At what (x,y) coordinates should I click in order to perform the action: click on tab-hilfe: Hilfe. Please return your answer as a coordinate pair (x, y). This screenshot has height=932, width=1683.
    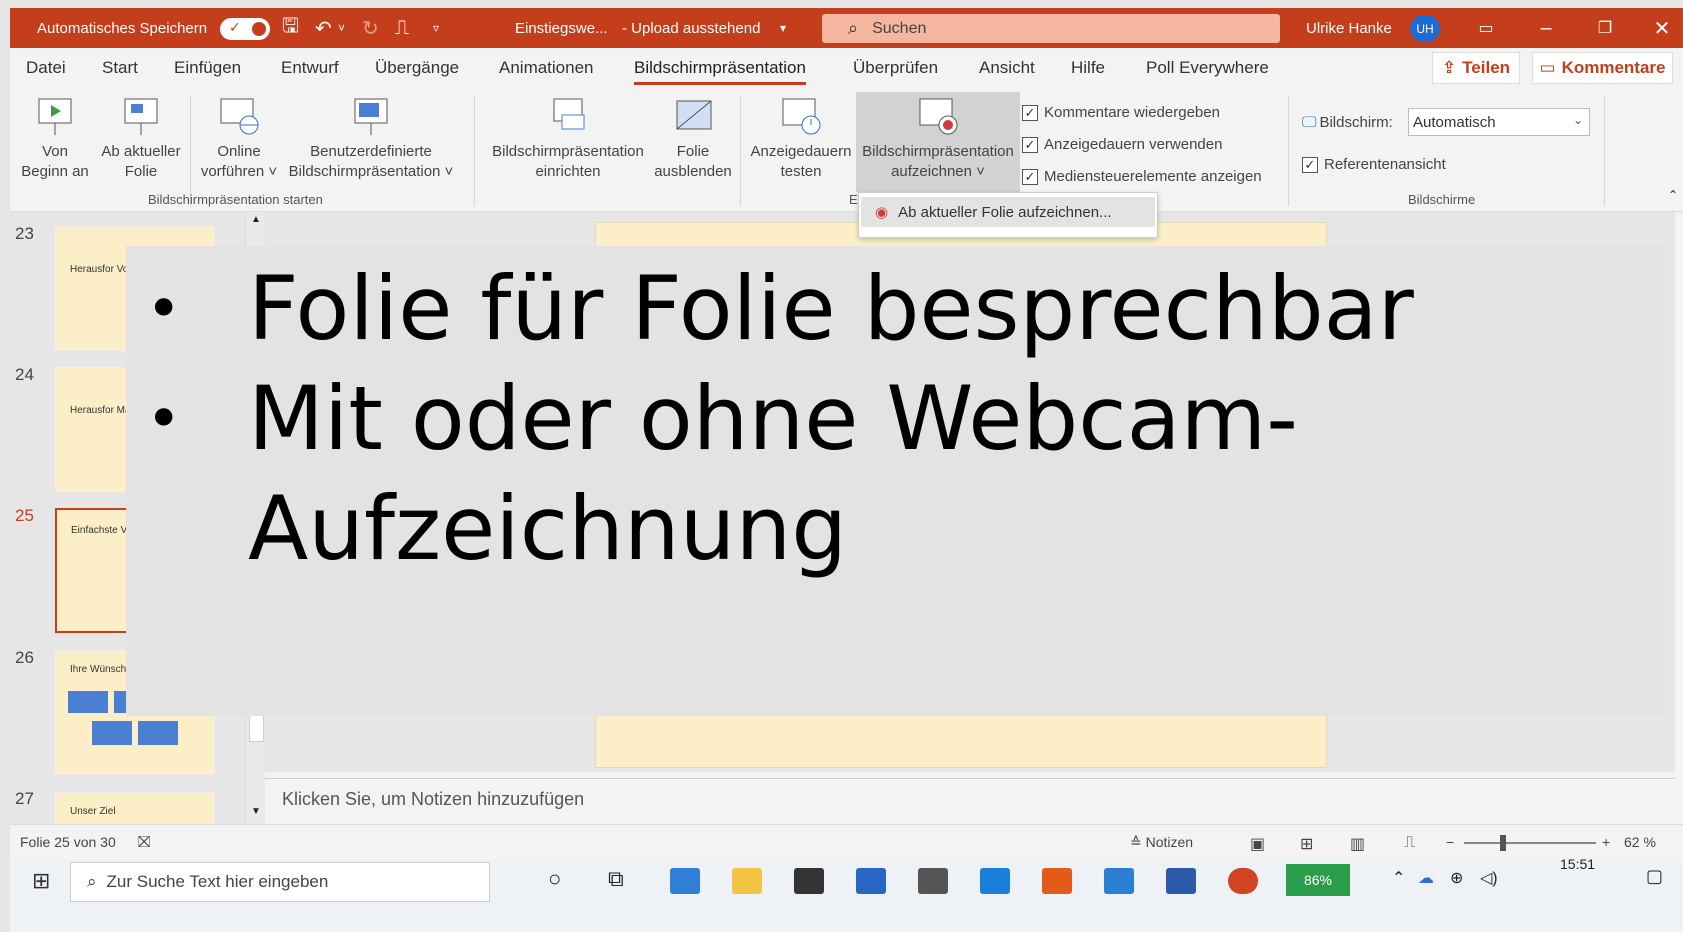
    Looking at the image, I should click on (1088, 68).